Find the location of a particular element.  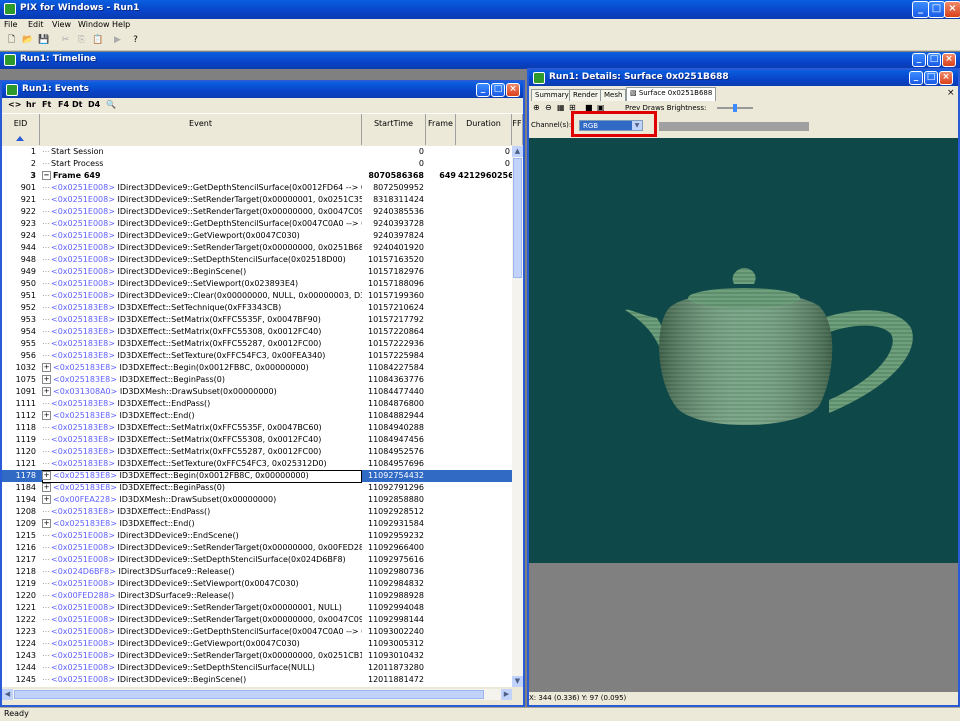

col-frame: Frame is located at coordinates (441, 129).